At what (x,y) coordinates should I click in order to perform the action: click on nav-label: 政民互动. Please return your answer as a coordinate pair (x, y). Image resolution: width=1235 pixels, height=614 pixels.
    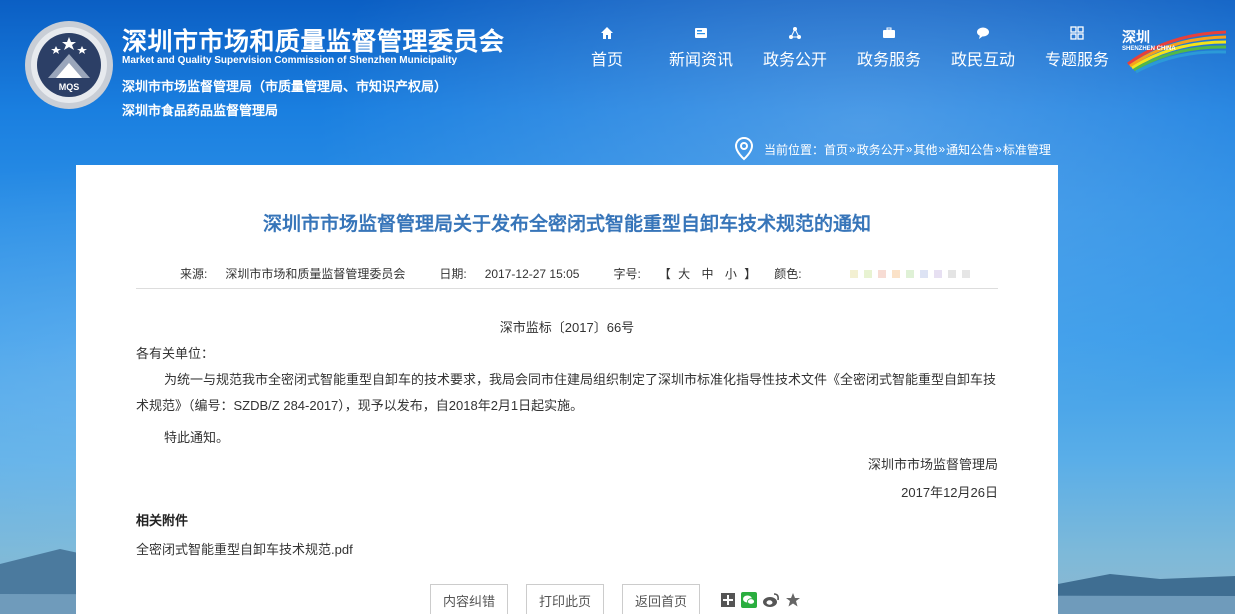
    Looking at the image, I should click on (982, 60).